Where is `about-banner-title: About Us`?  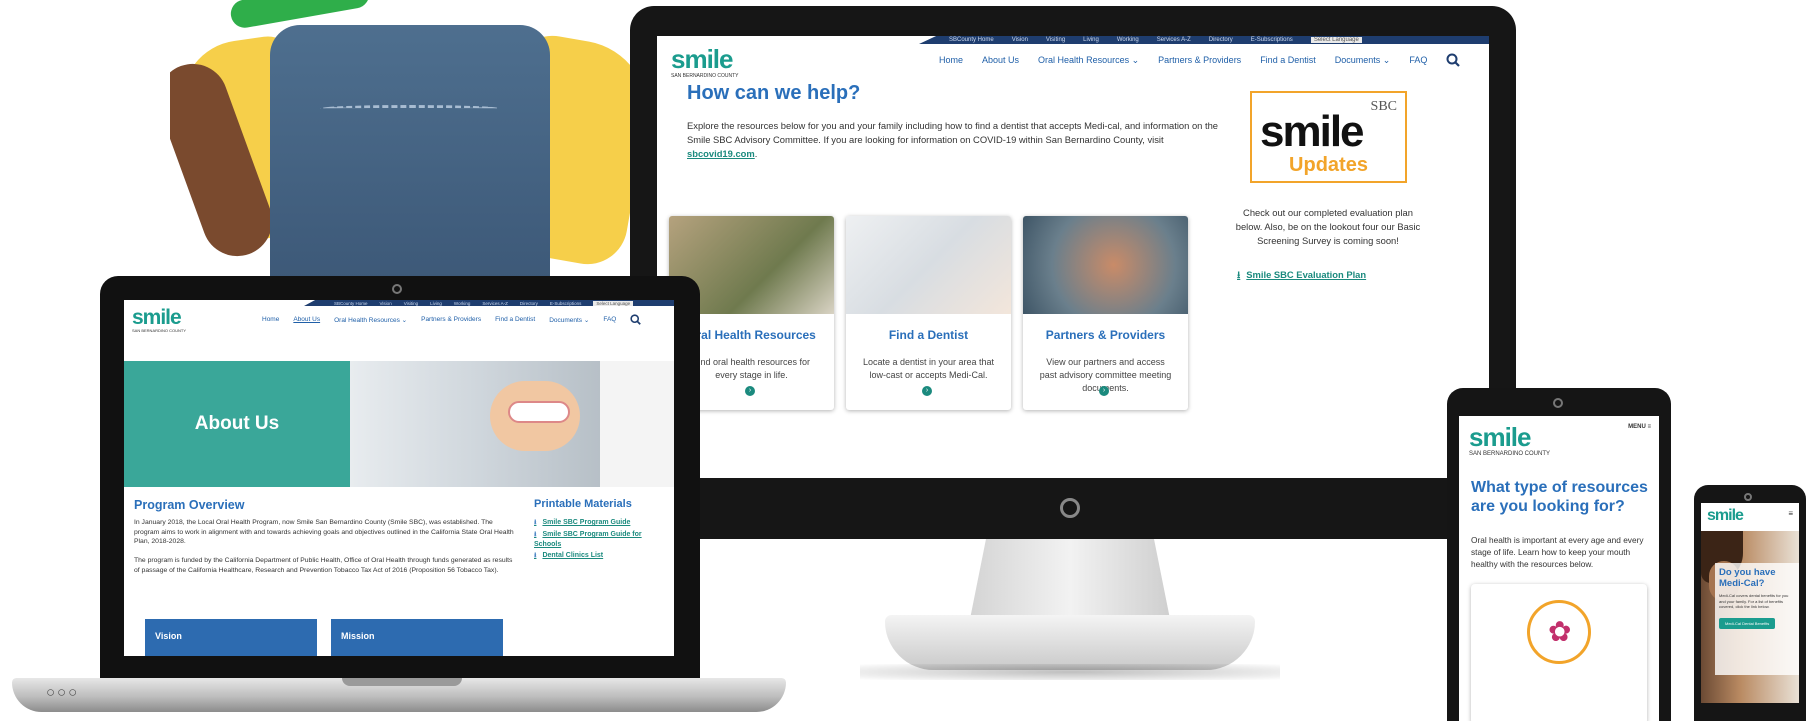 about-banner-title: About Us is located at coordinates (237, 423).